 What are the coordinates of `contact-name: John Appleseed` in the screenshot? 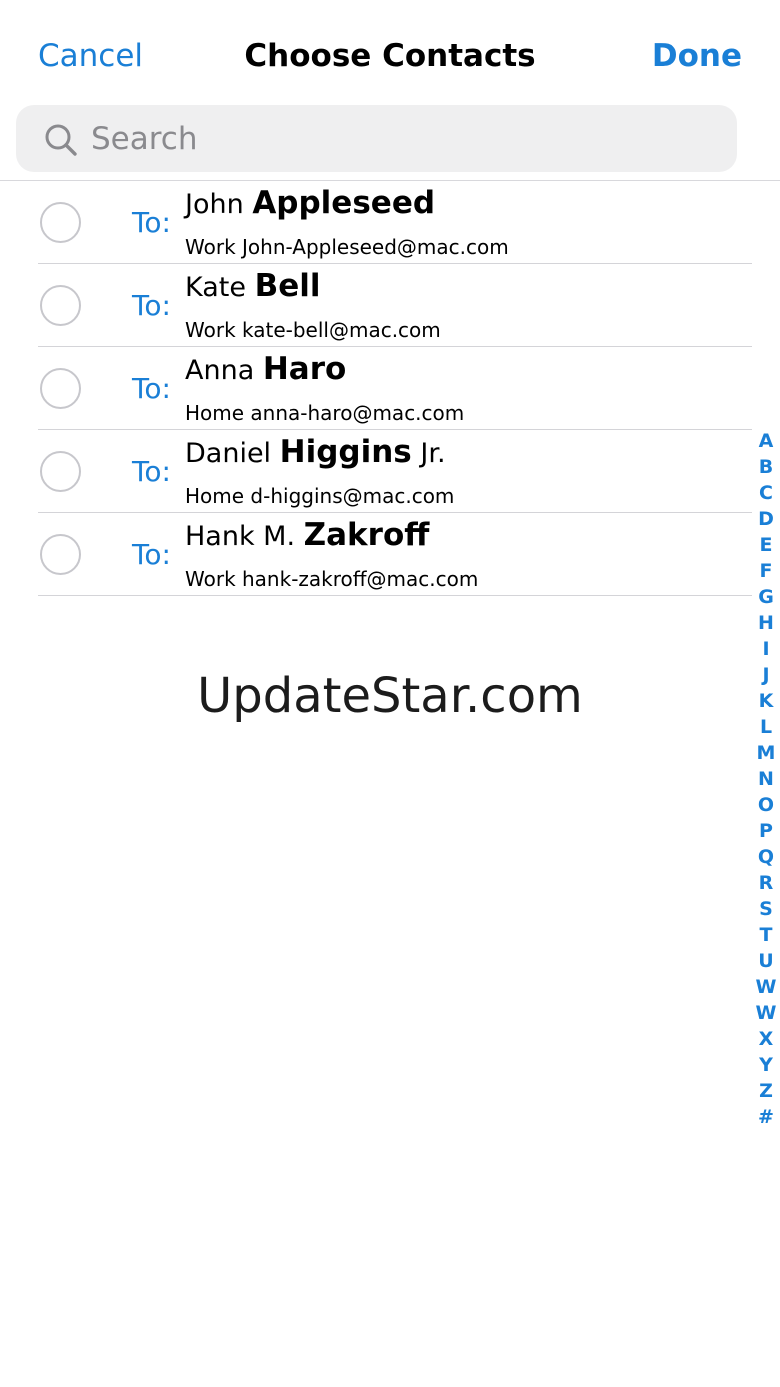 It's located at (310, 203).